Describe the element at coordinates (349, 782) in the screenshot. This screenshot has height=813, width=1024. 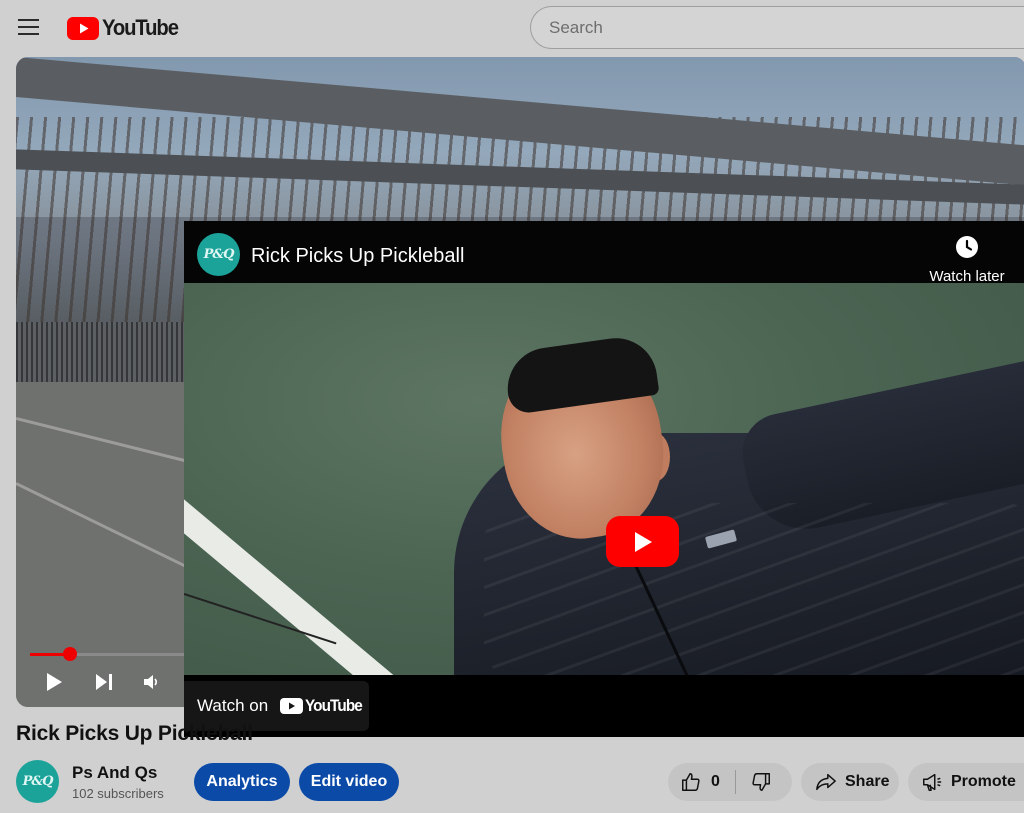
I see `edit-video-button: Edit video` at that location.